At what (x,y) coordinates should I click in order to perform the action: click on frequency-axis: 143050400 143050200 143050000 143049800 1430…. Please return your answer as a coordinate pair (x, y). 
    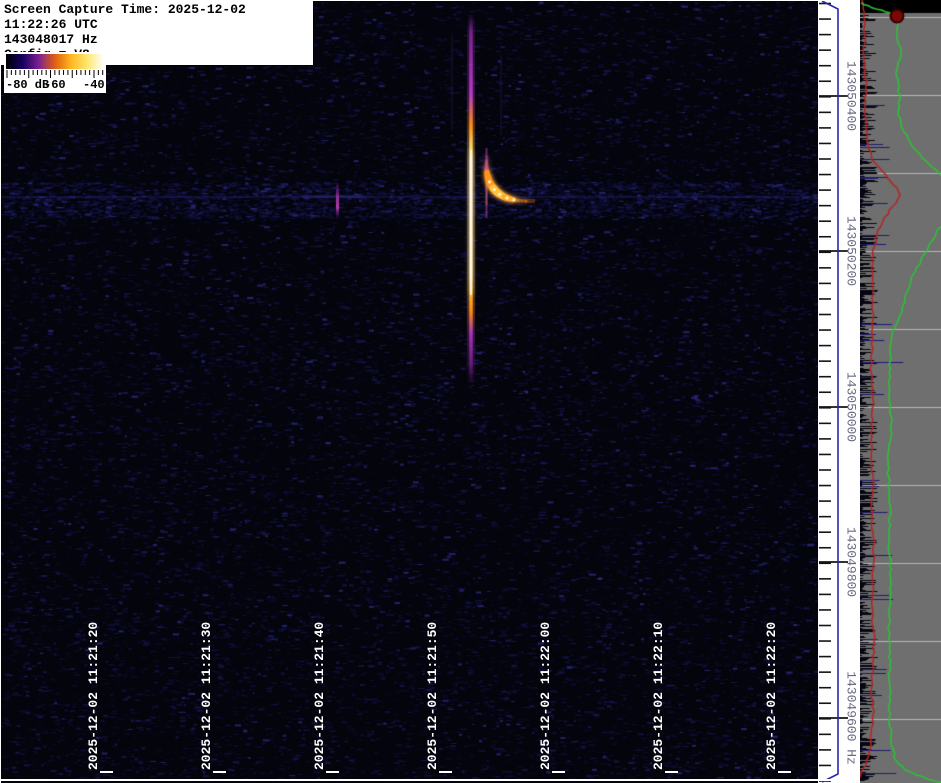
    Looking at the image, I should click on (839, 391).